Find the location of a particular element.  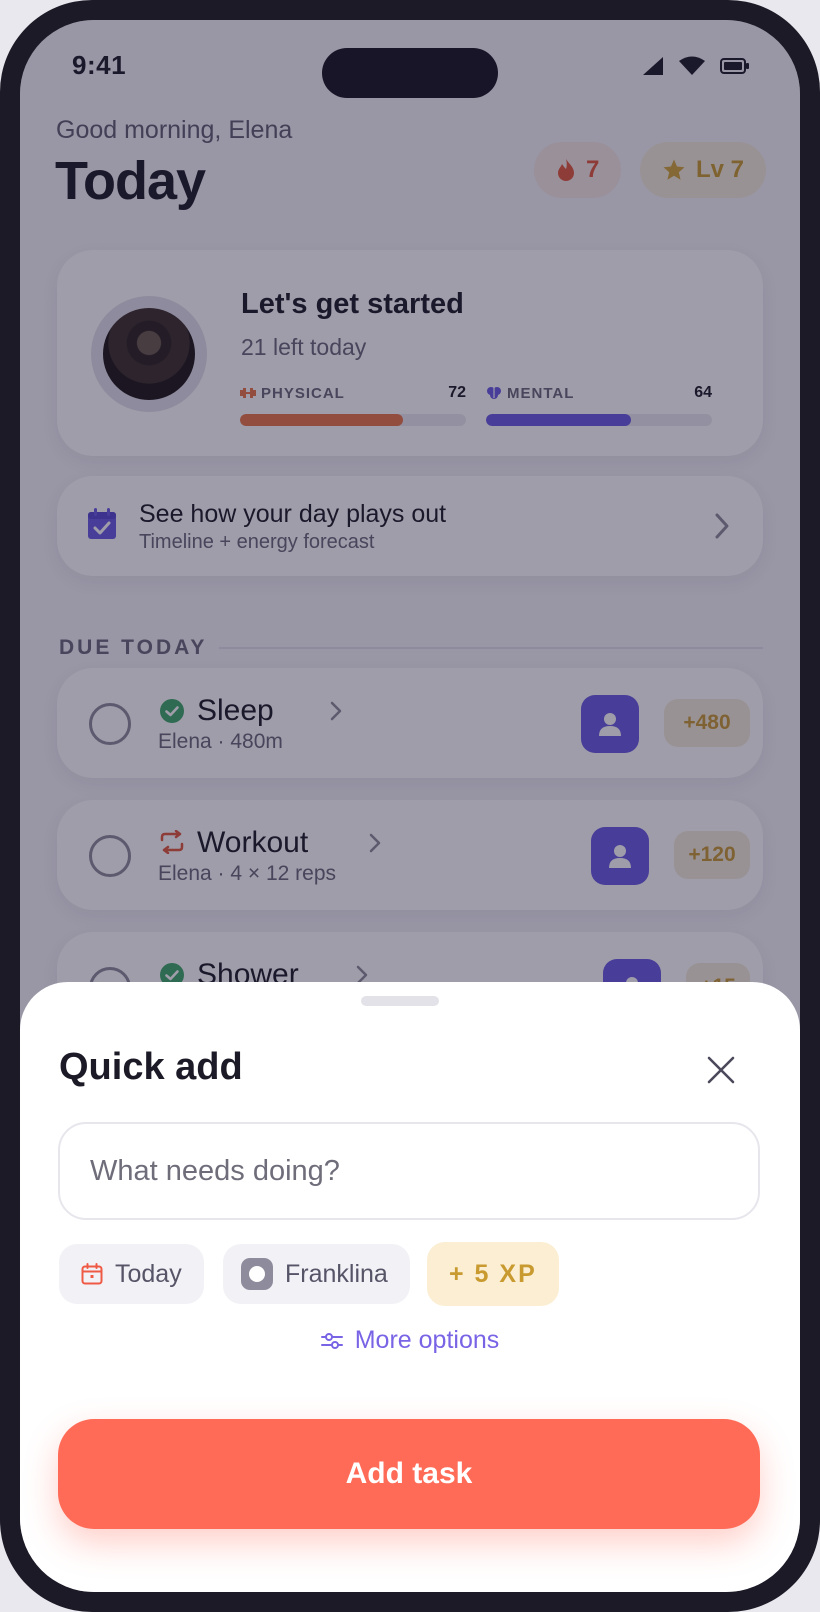

assignee-chip: Franklina is located at coordinates (316, 1274).